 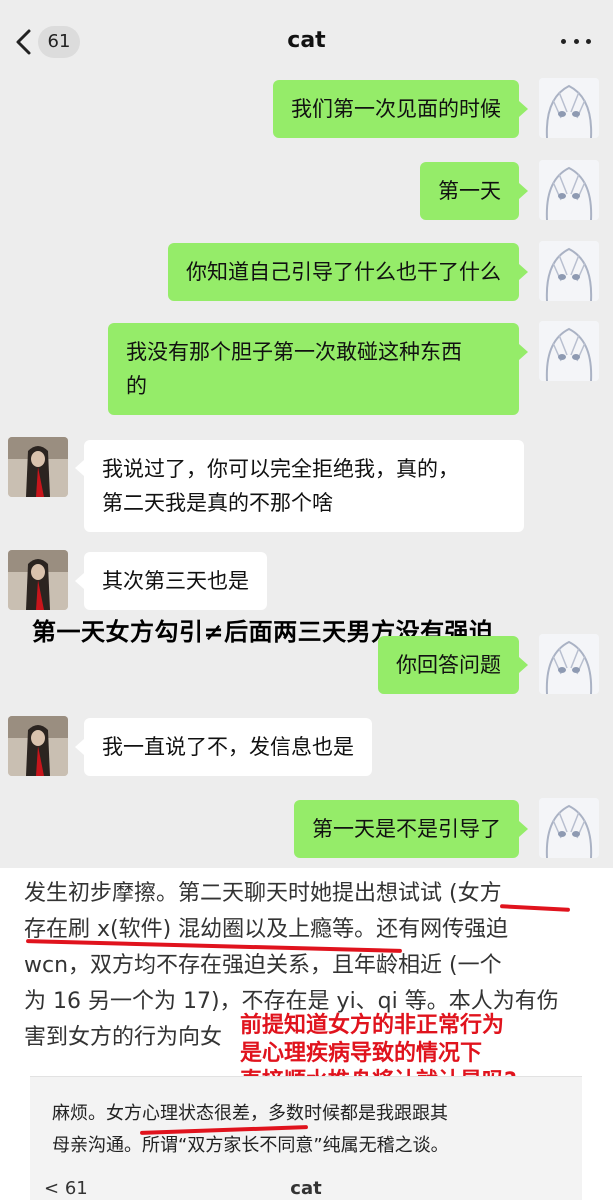 What do you see at coordinates (294, 352) in the screenshot?
I see `message-text-line: 我没有那个胆子第一次敢碰这种东西` at bounding box center [294, 352].